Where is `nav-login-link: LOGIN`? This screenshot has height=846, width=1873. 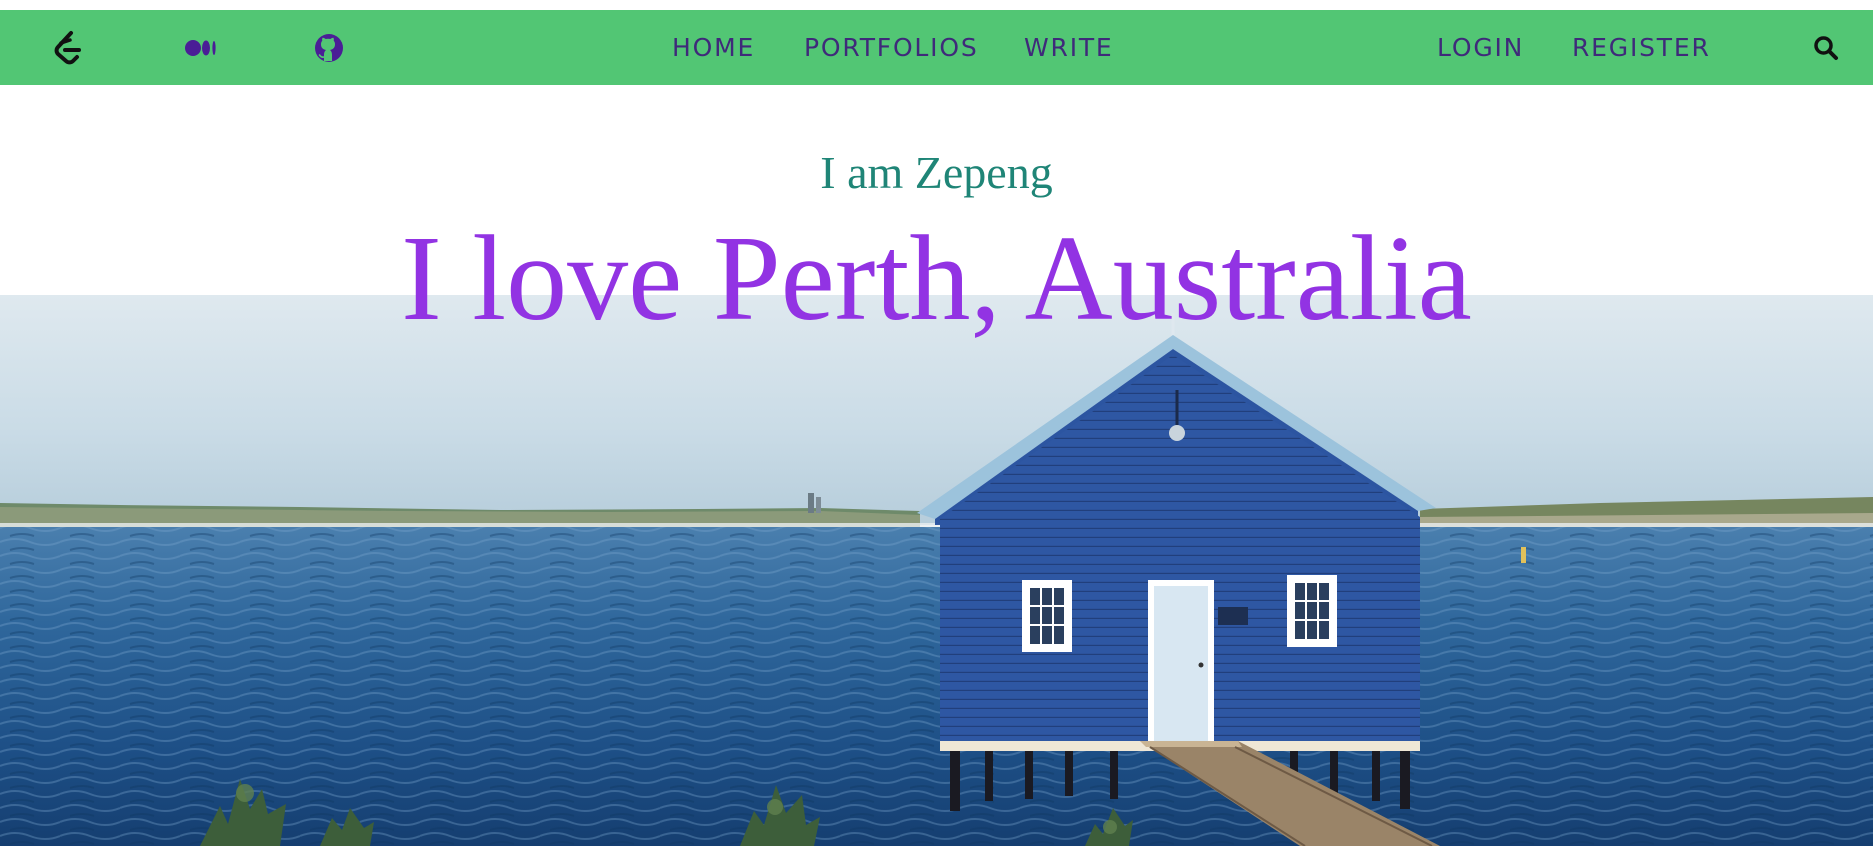
nav-login-link: LOGIN is located at coordinates (1480, 47).